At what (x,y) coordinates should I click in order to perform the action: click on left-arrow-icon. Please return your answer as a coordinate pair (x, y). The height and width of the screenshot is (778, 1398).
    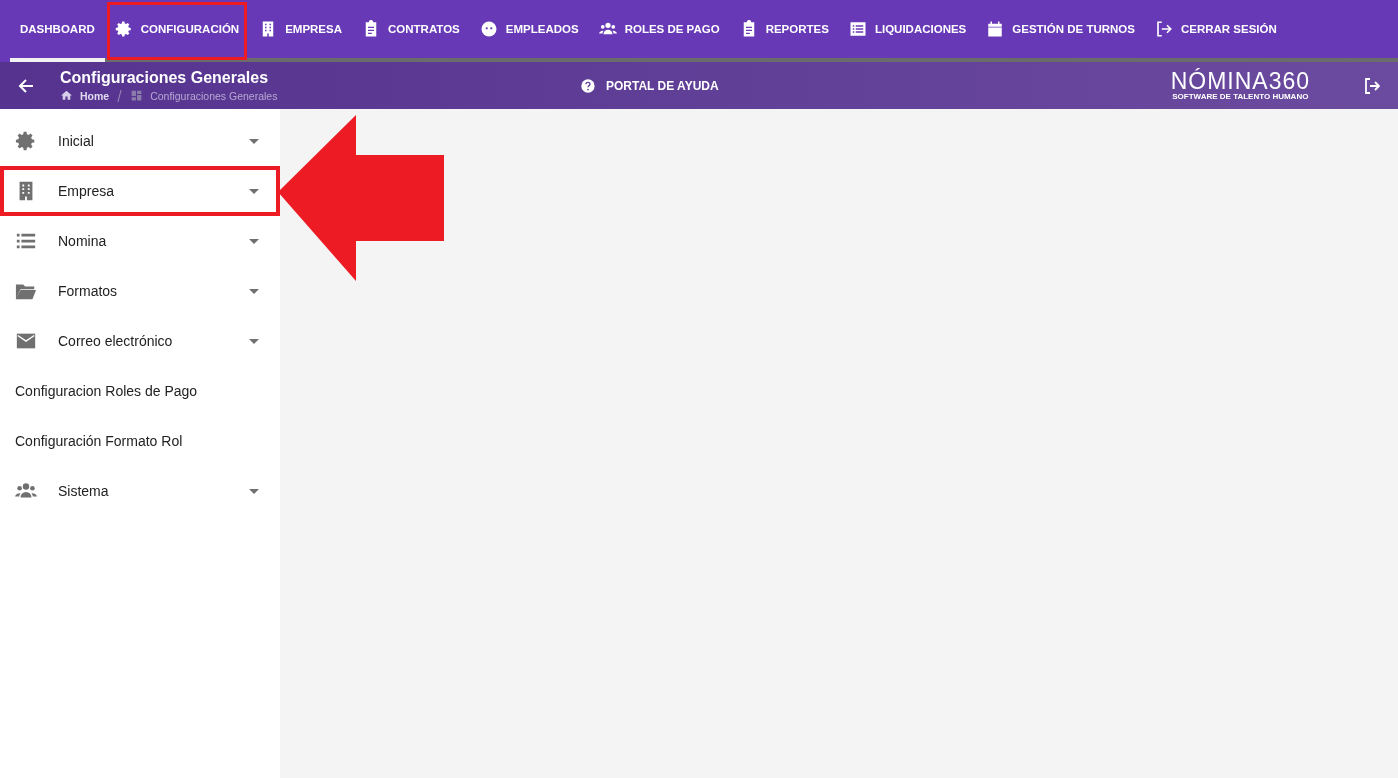
    Looking at the image, I should click on (26, 85).